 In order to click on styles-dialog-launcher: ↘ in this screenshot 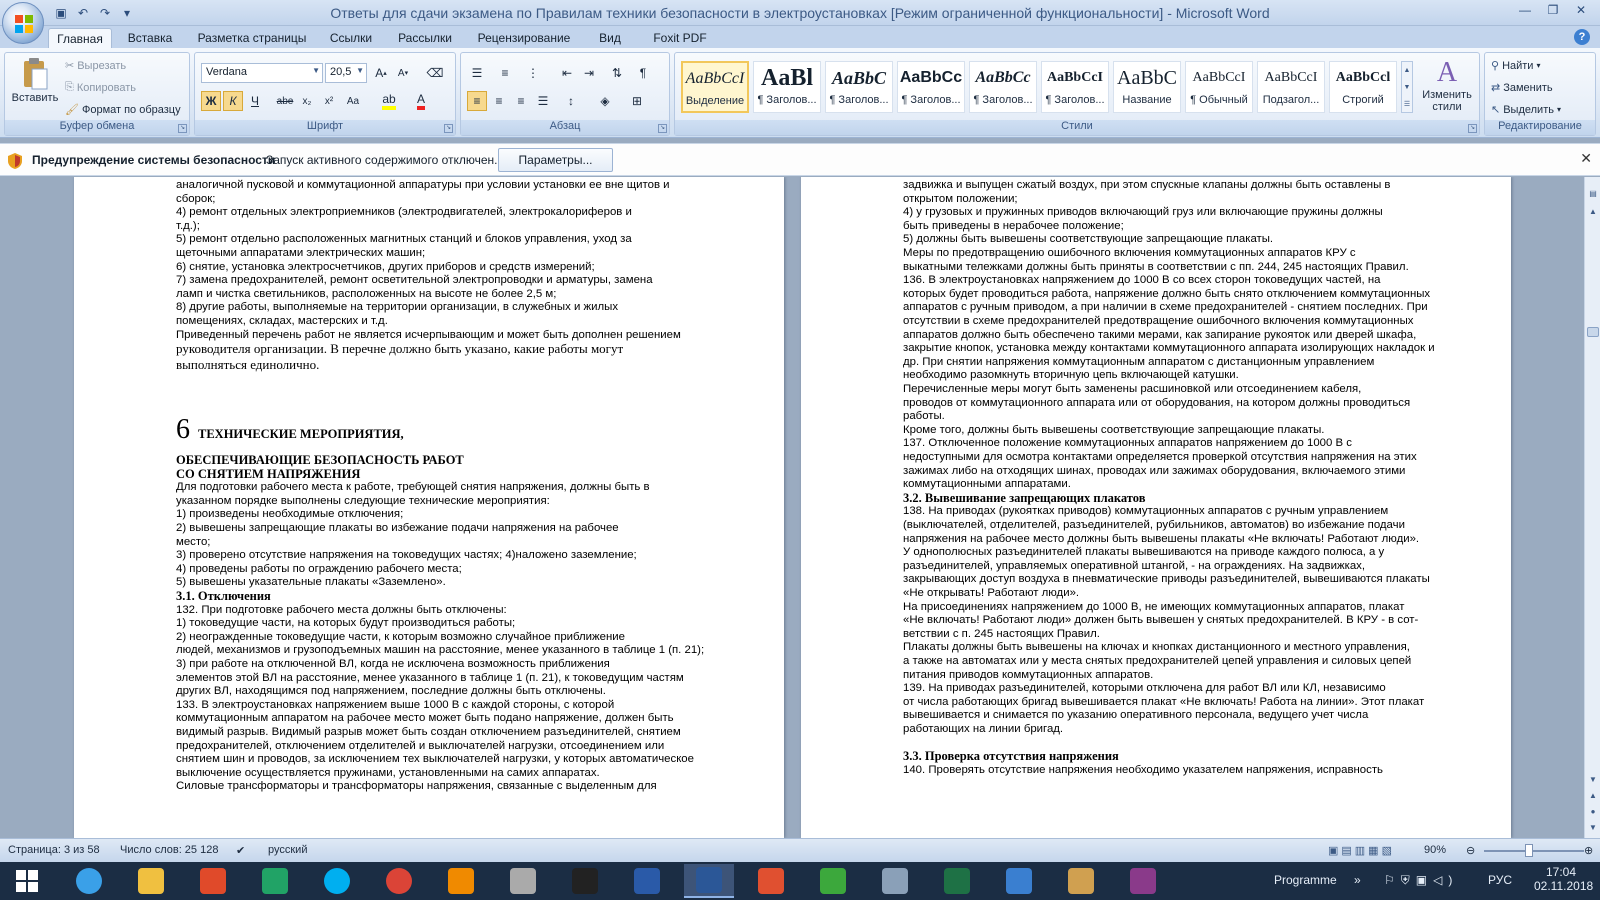, I will do `click(1472, 128)`.